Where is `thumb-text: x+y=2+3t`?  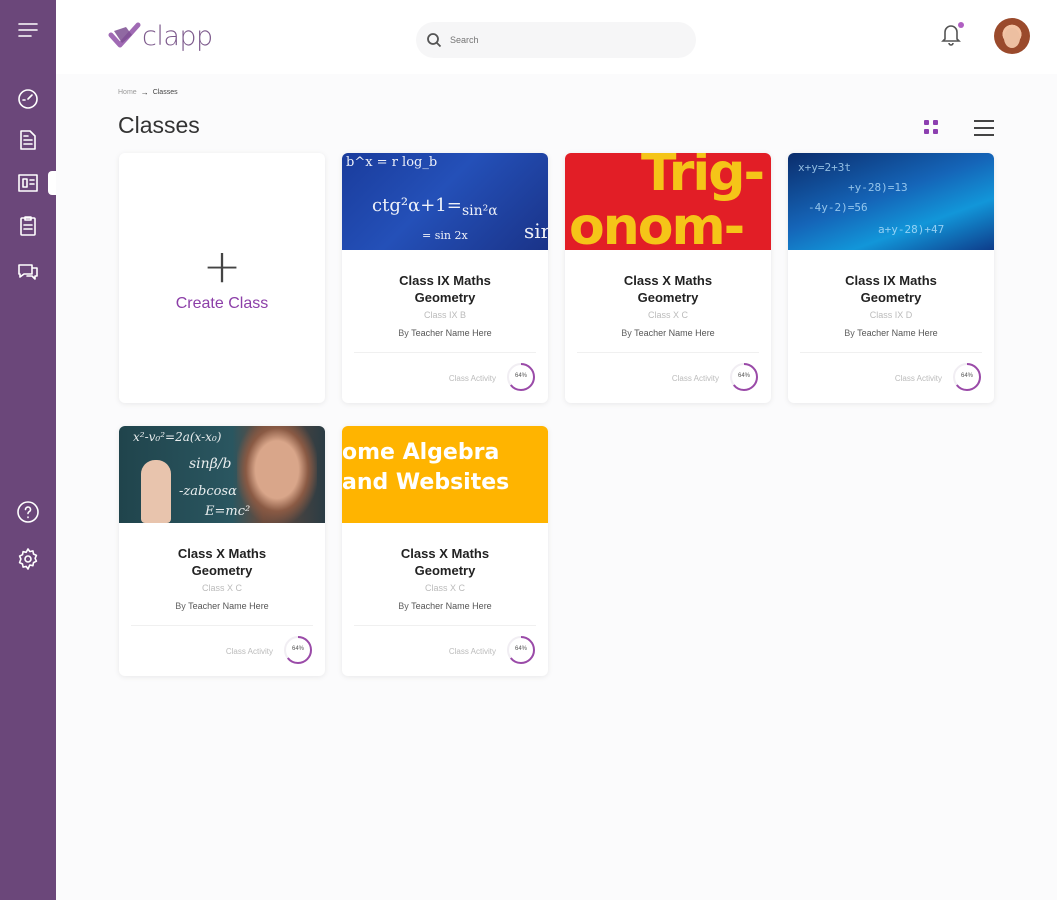 thumb-text: x+y=2+3t is located at coordinates (824, 167).